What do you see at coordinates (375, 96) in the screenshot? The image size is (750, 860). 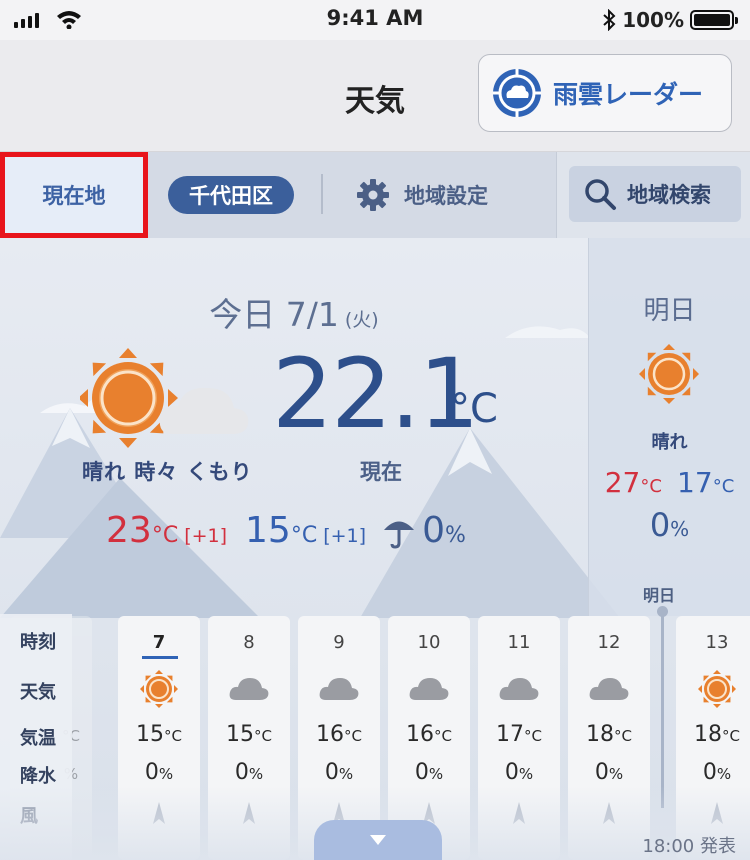 I see `app-header: 天気 雨雲レーダー` at bounding box center [375, 96].